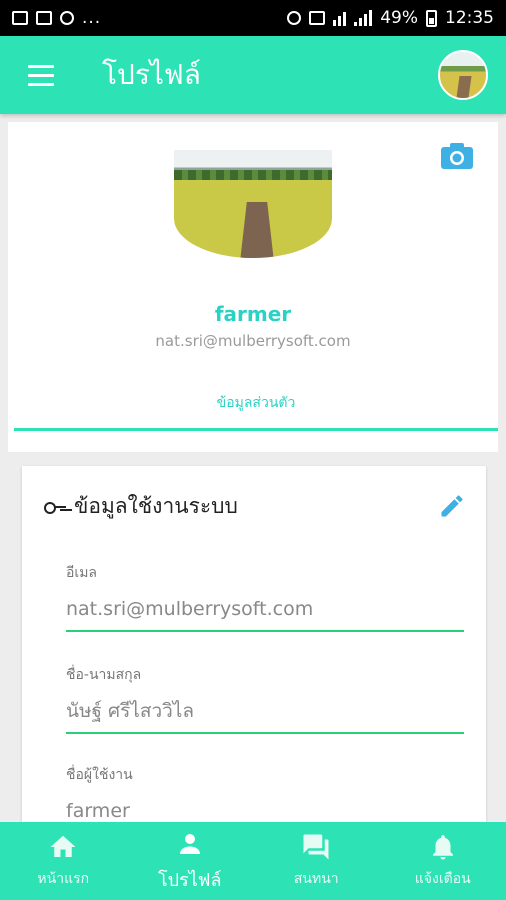 Image resolution: width=506 pixels, height=900 pixels. Describe the element at coordinates (20, 18) in the screenshot. I see `image-notification-icon` at that location.